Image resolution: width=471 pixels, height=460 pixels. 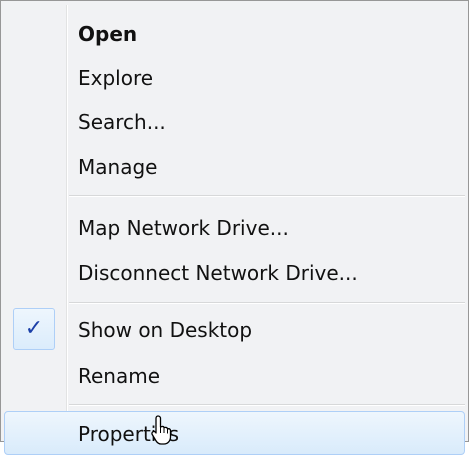 What do you see at coordinates (234, 376) in the screenshot?
I see `menu-item-rename: Rename` at bounding box center [234, 376].